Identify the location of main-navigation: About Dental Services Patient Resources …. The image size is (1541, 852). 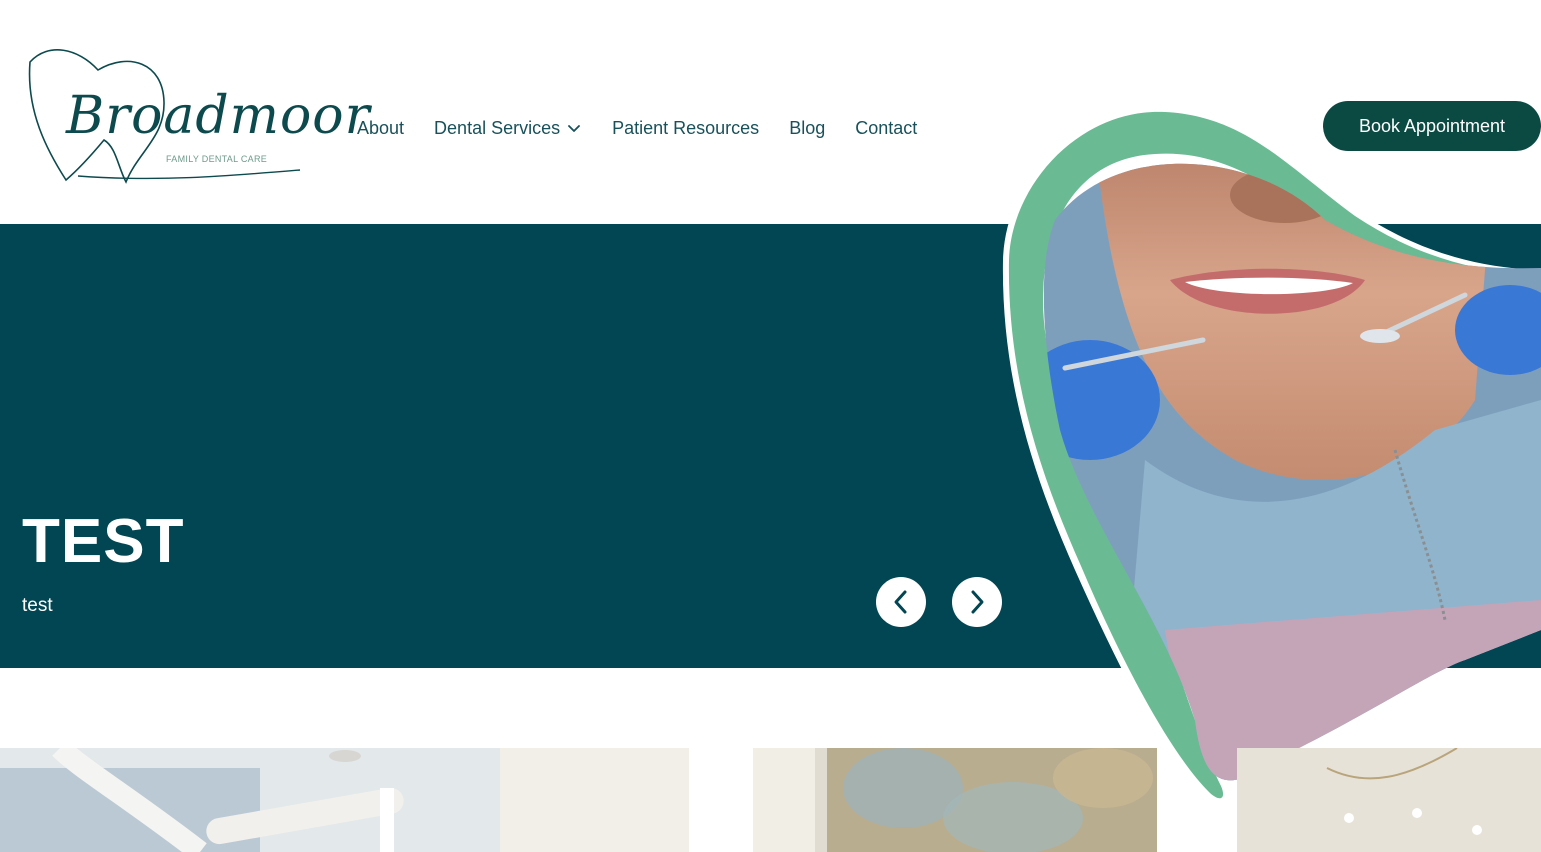
(637, 128).